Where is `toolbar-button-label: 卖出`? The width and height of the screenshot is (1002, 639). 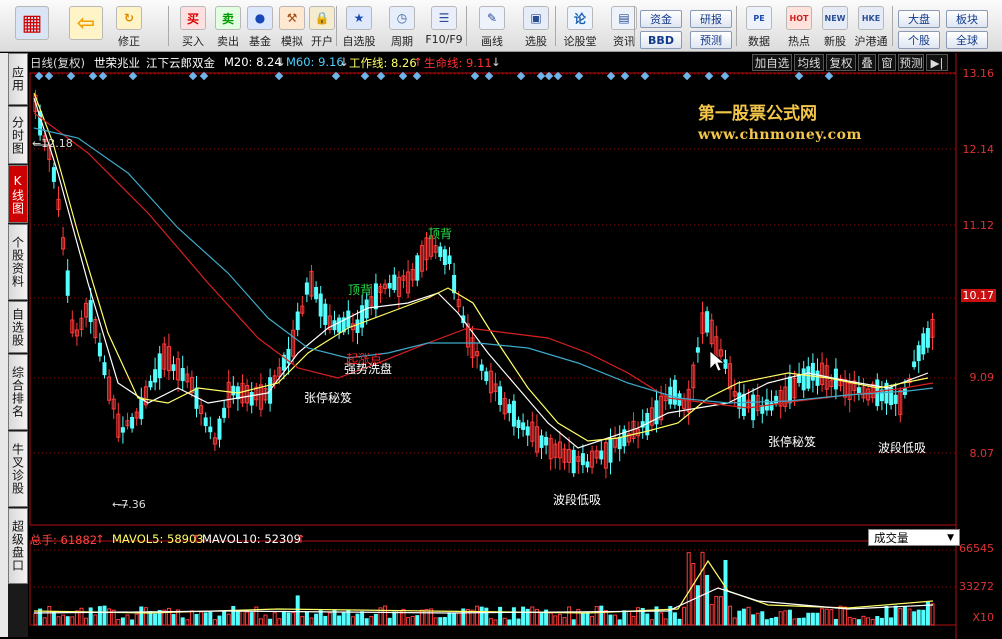 toolbar-button-label: 卖出 is located at coordinates (228, 41).